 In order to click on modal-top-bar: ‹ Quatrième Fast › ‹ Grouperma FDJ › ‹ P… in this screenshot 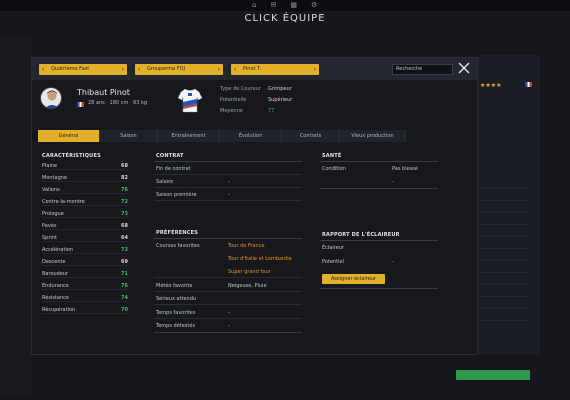, I will do `click(254, 69)`.